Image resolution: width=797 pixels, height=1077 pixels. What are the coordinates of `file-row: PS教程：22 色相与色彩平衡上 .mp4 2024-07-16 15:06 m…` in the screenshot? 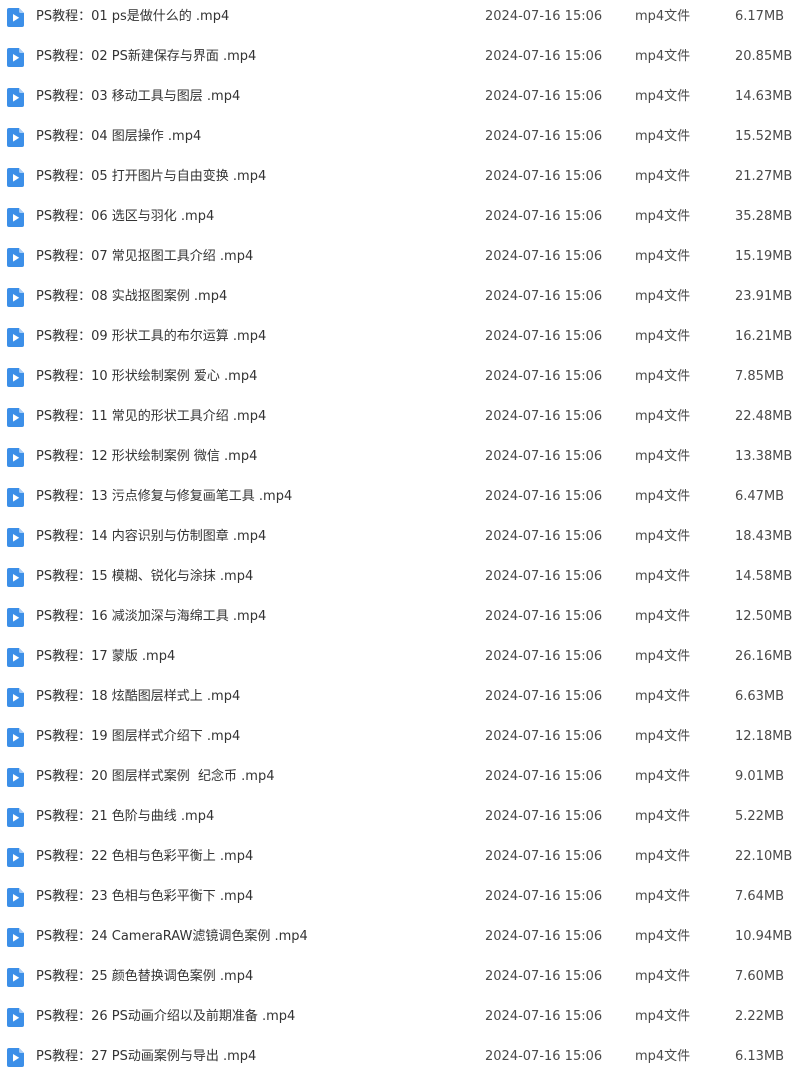 It's located at (398, 857).